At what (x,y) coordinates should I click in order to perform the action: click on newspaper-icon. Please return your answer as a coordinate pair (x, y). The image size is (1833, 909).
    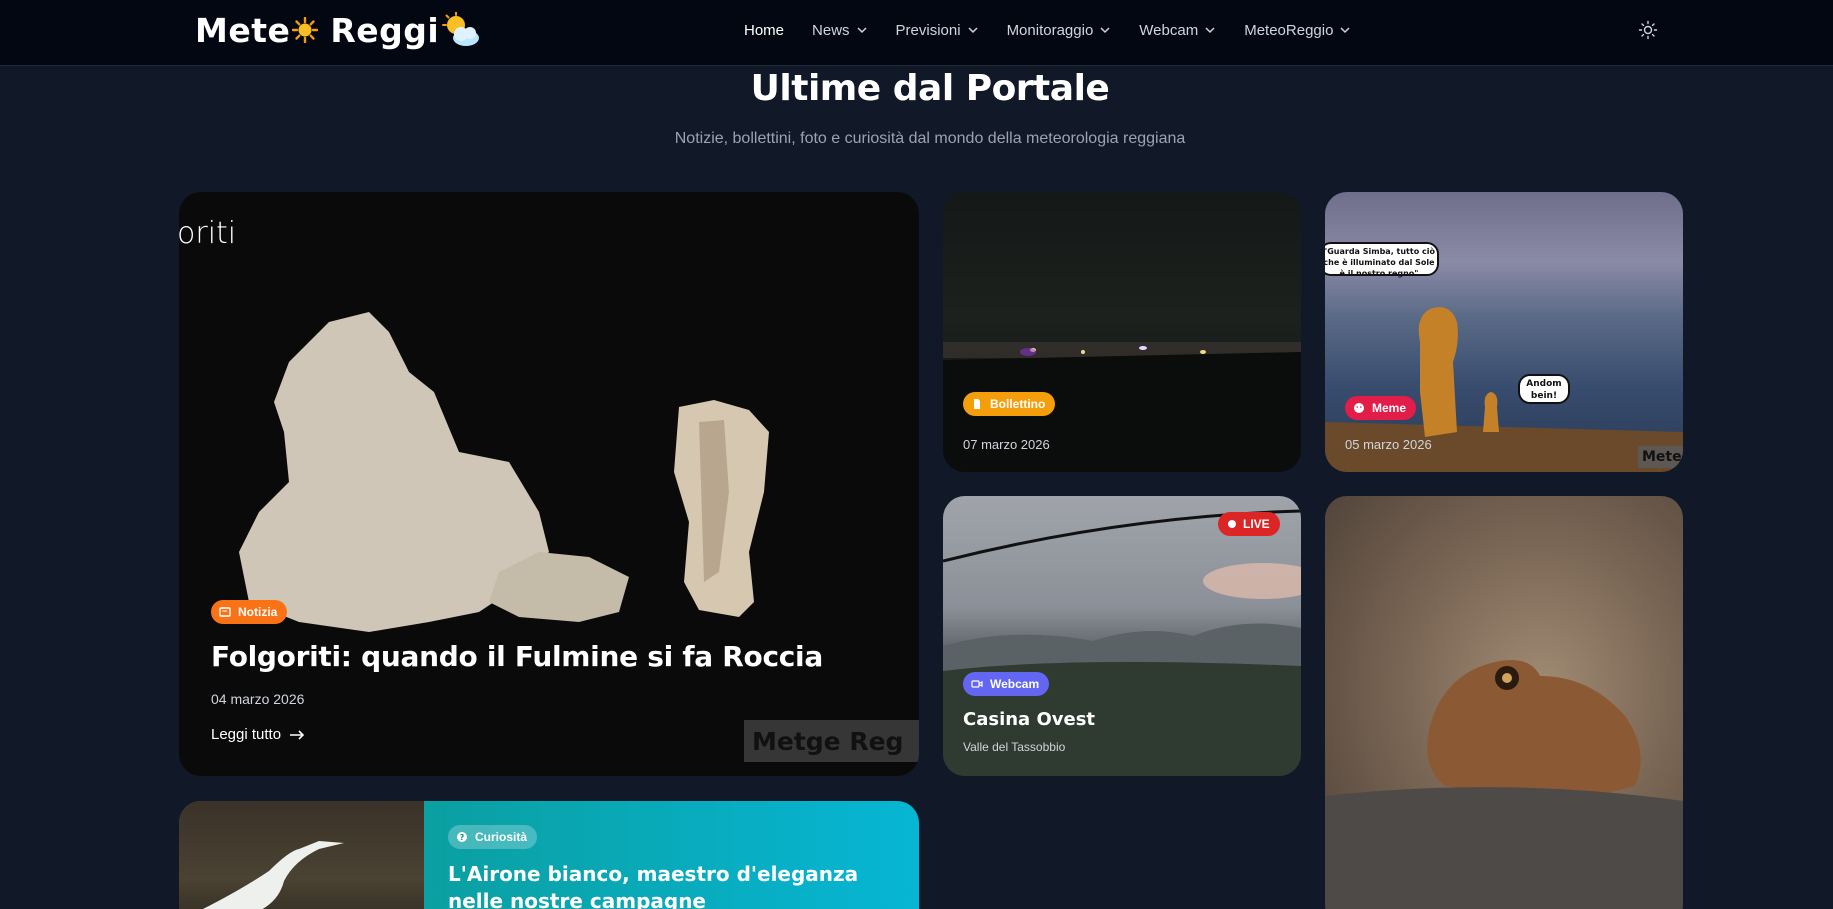
    Looking at the image, I should click on (225, 612).